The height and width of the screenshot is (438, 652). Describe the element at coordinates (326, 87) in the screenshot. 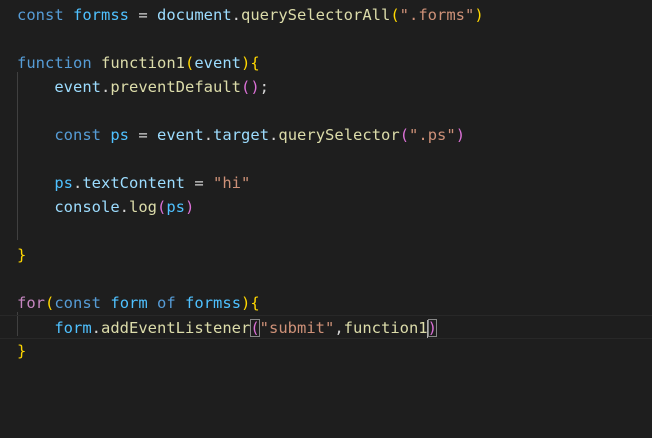

I see `code-line: event.preventDefault();` at that location.